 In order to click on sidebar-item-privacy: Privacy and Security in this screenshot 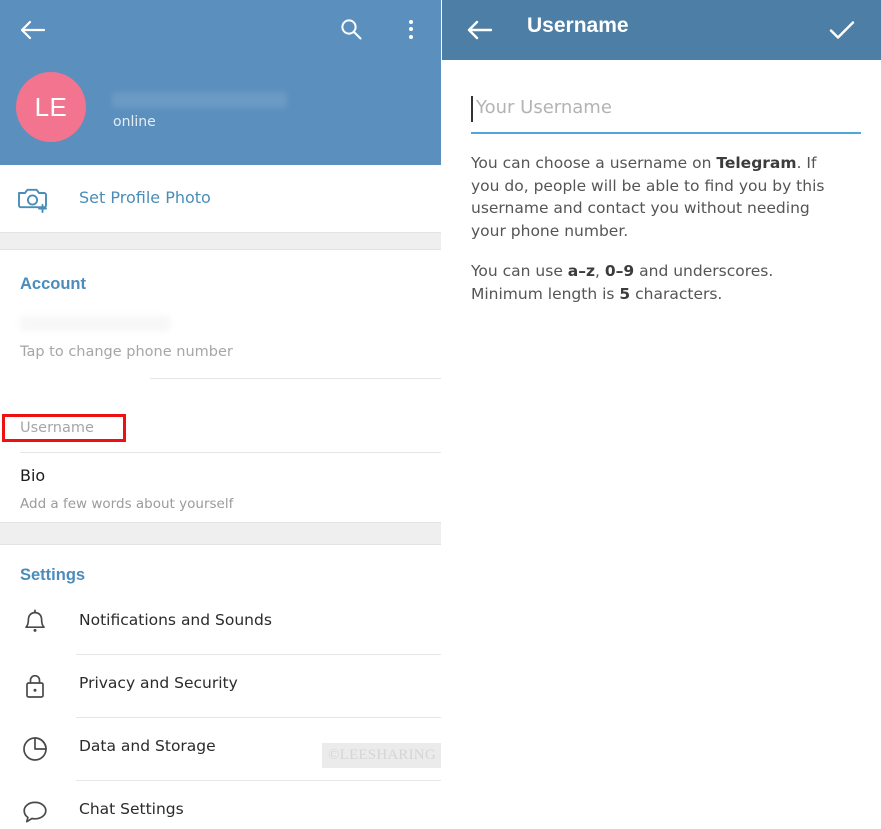, I will do `click(220, 685)`.